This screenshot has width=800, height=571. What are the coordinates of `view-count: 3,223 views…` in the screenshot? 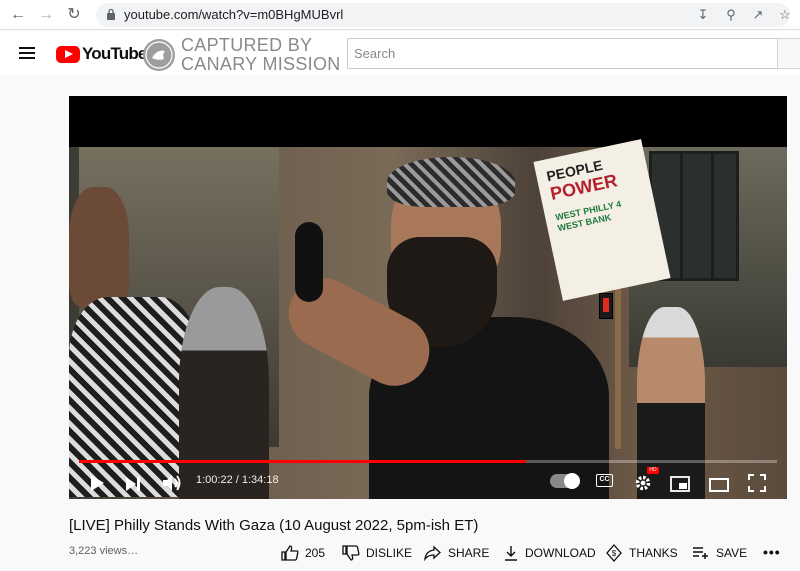 It's located at (103, 551).